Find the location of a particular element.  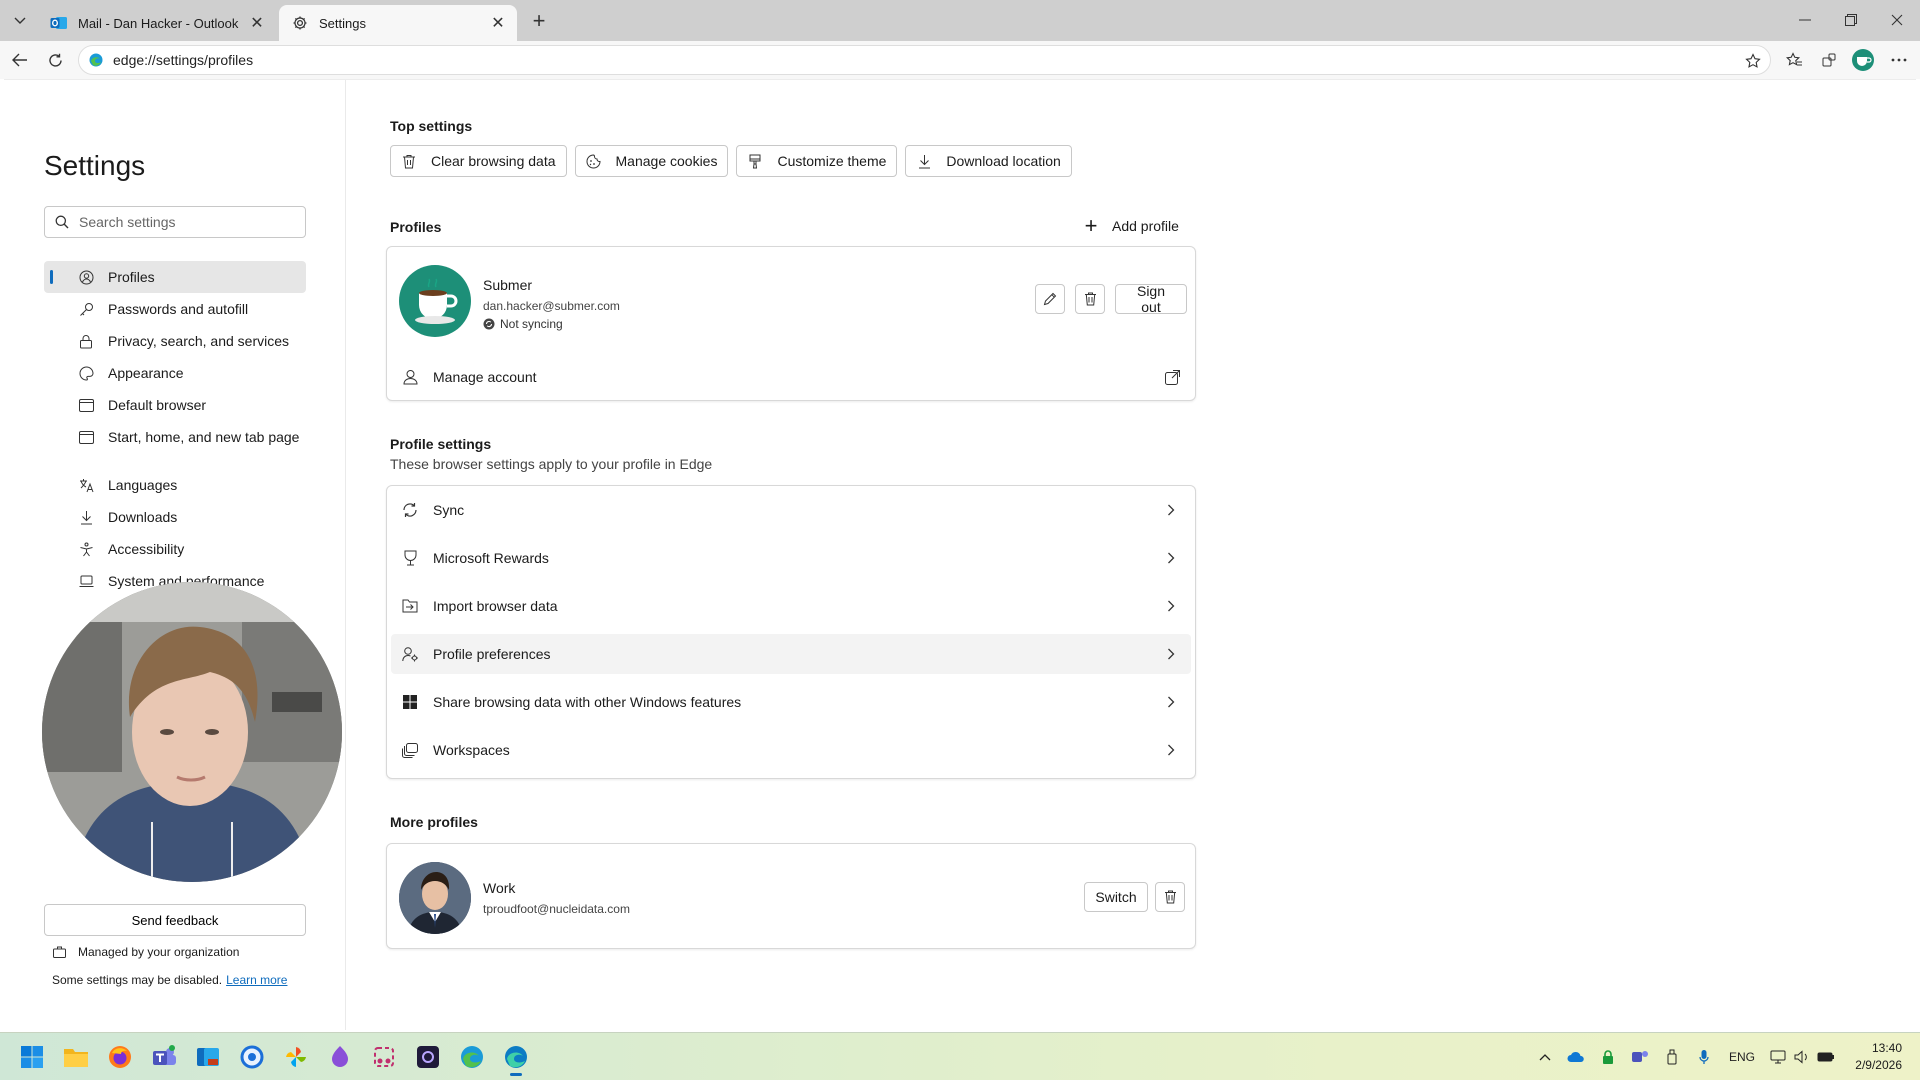

more-profiles-heading: More profiles is located at coordinates (434, 822).